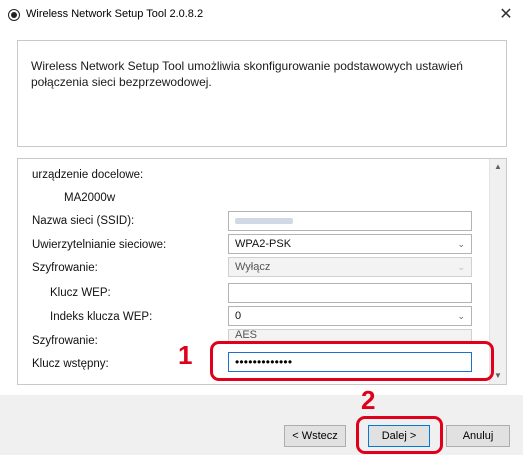  What do you see at coordinates (70, 364) in the screenshot?
I see `psk-label: Klucz wstępny:` at bounding box center [70, 364].